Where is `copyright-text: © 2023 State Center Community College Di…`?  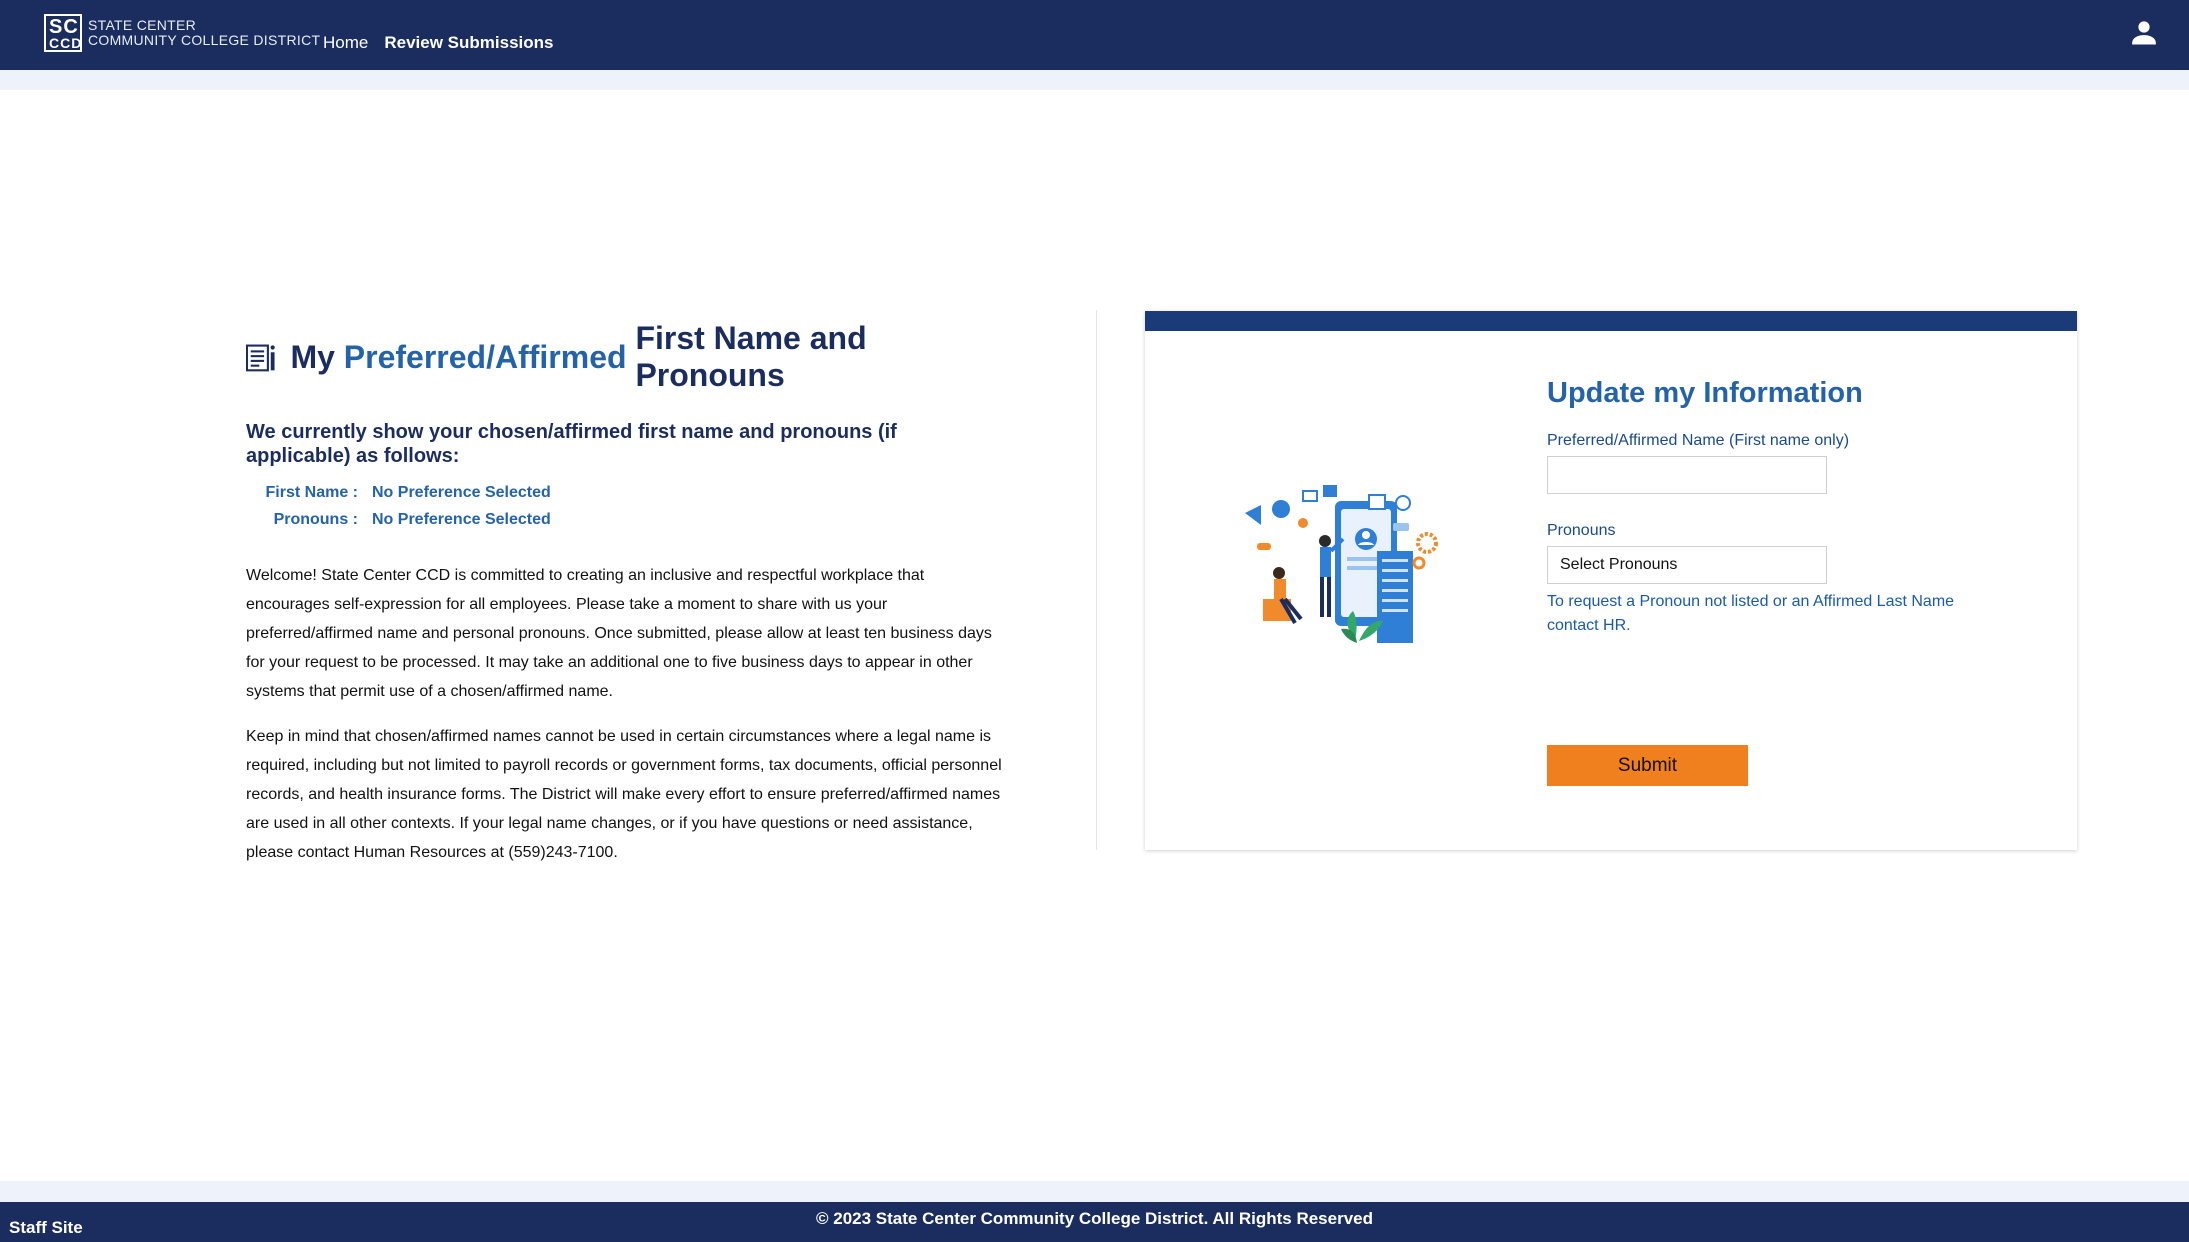
copyright-text: © 2023 State Center Community College Di… is located at coordinates (1094, 1218).